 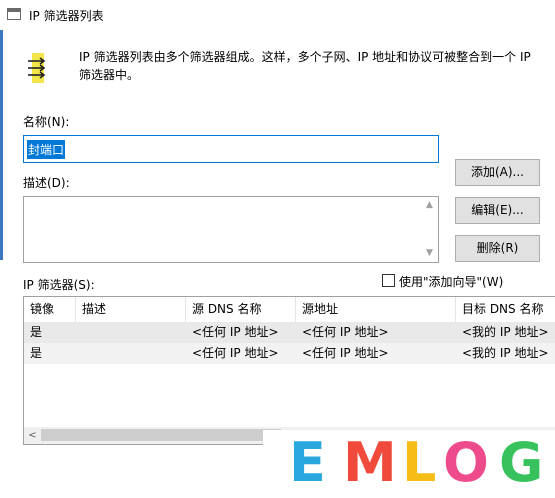 I want to click on filters-label: IP 筛选器(S):, so click(x=59, y=285).